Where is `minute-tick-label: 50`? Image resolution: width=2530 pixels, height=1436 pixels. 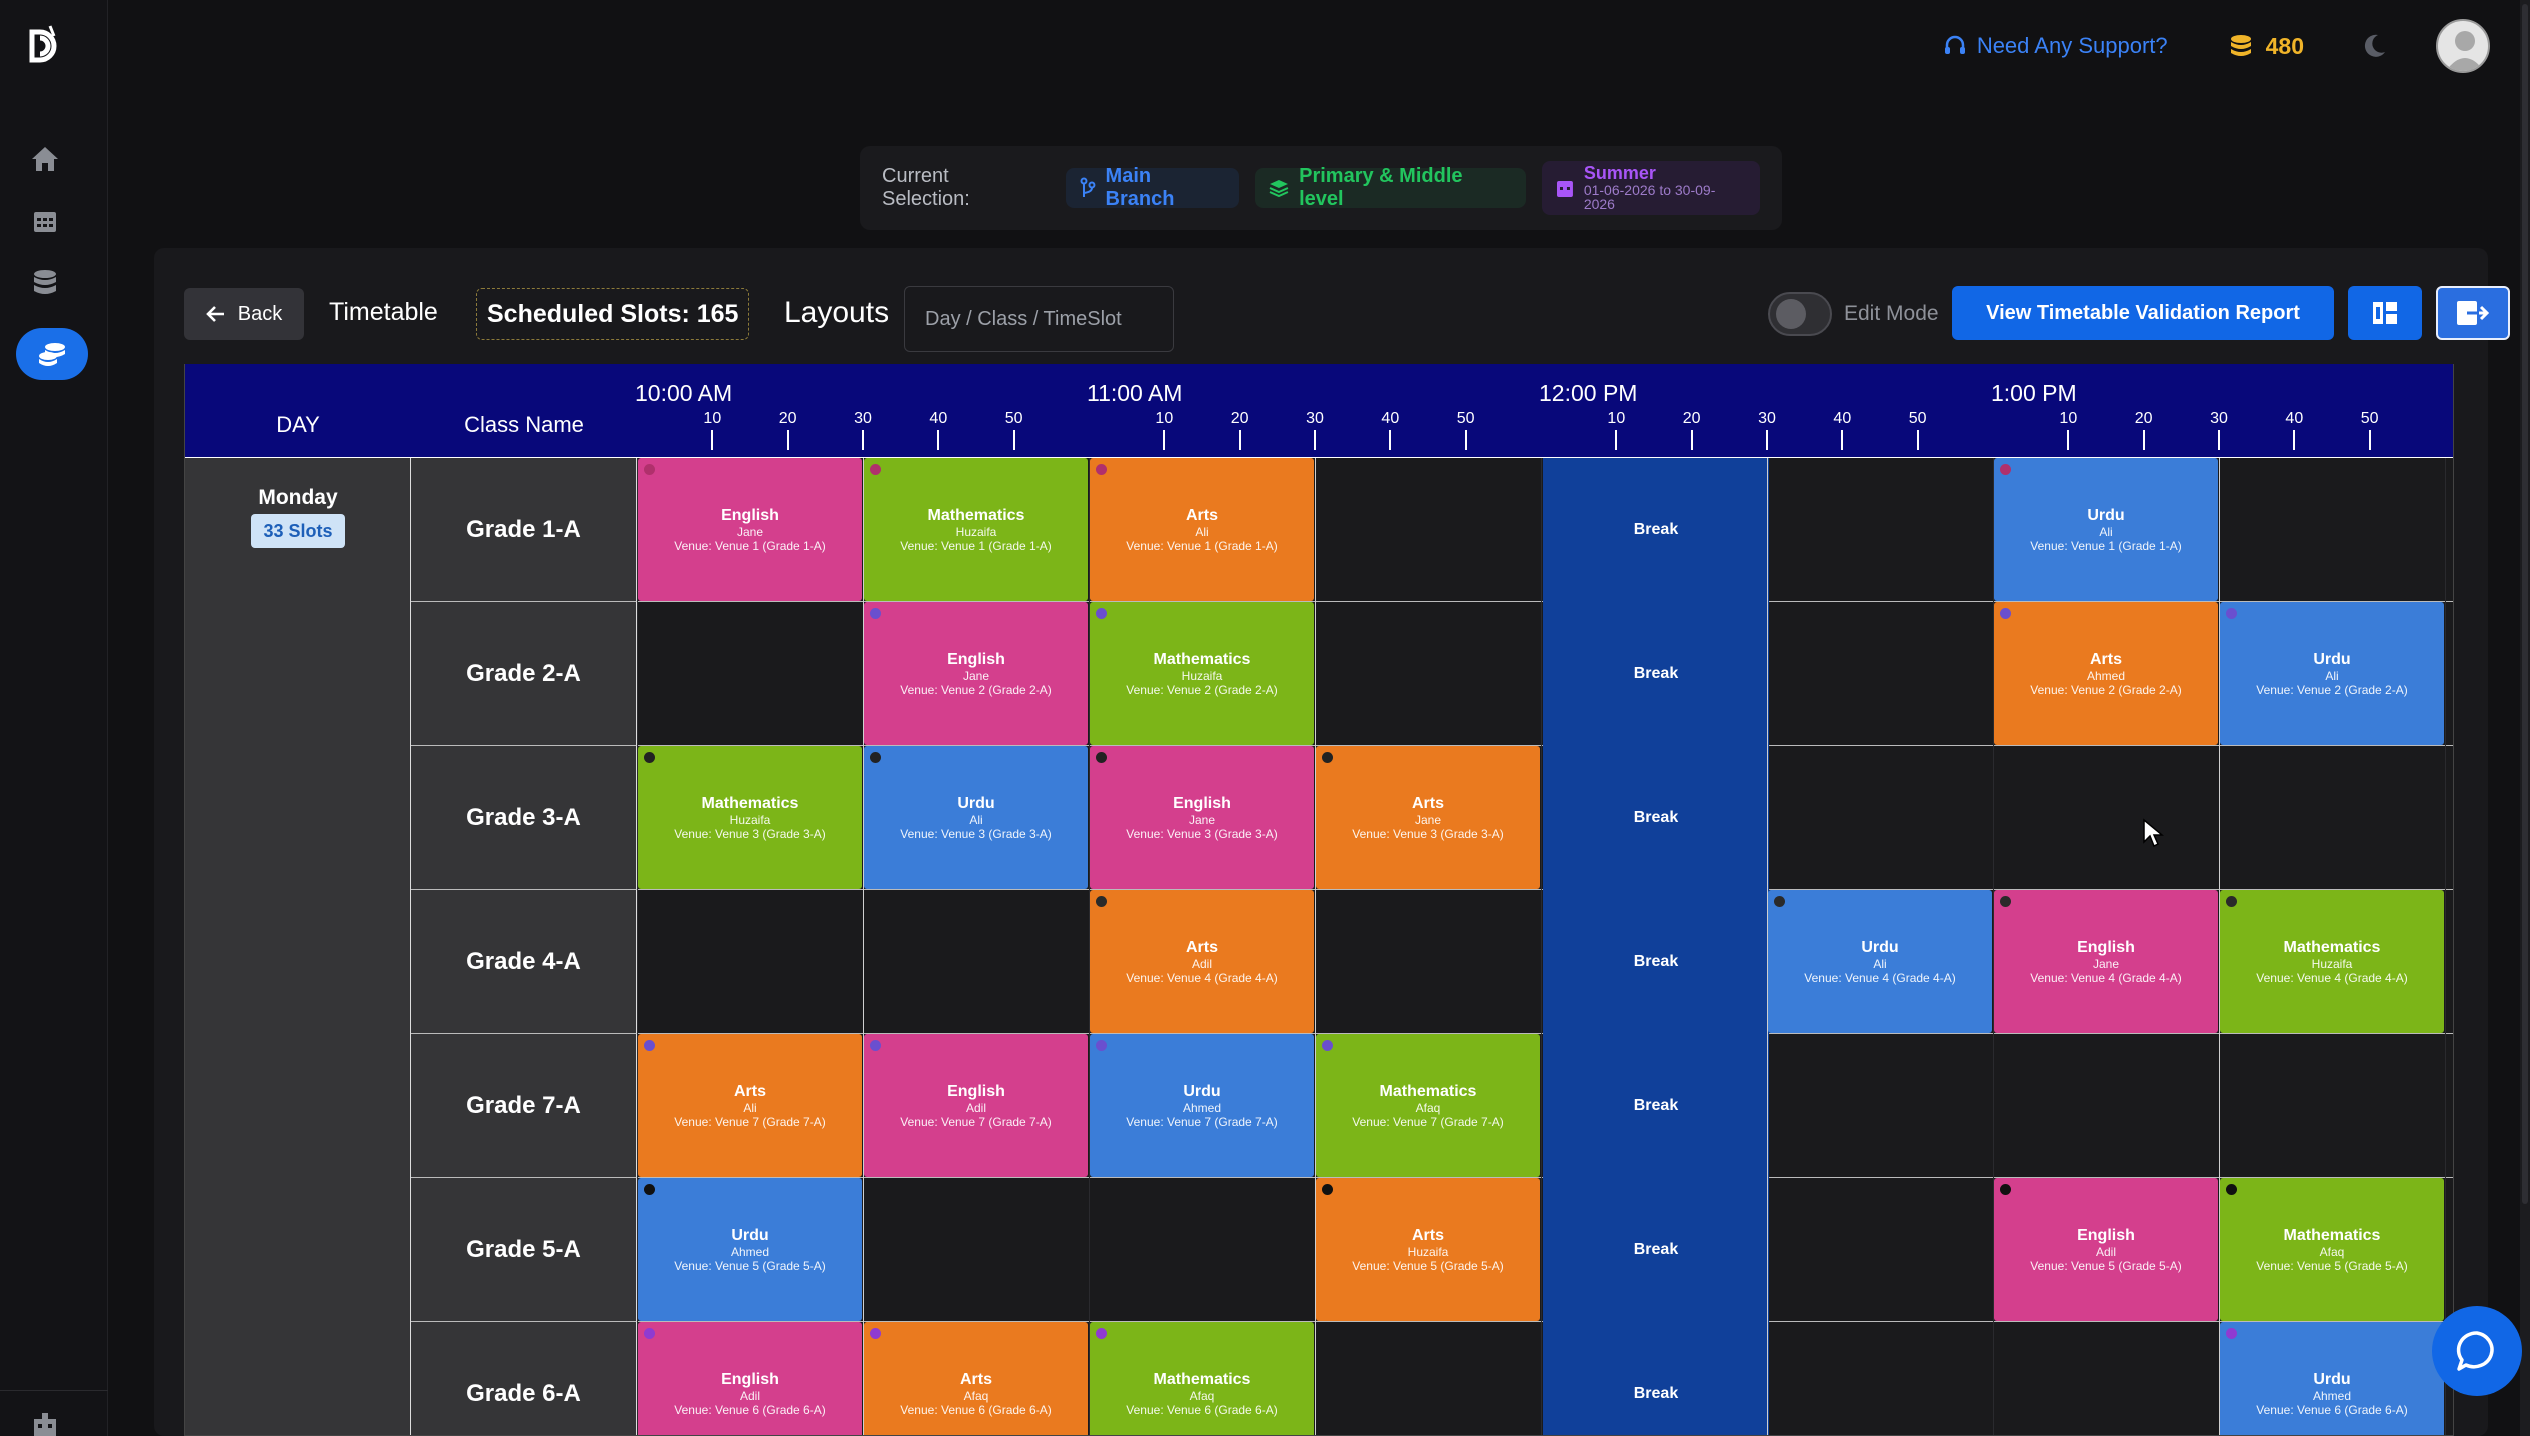
minute-tick-label: 50 is located at coordinates (1465, 418).